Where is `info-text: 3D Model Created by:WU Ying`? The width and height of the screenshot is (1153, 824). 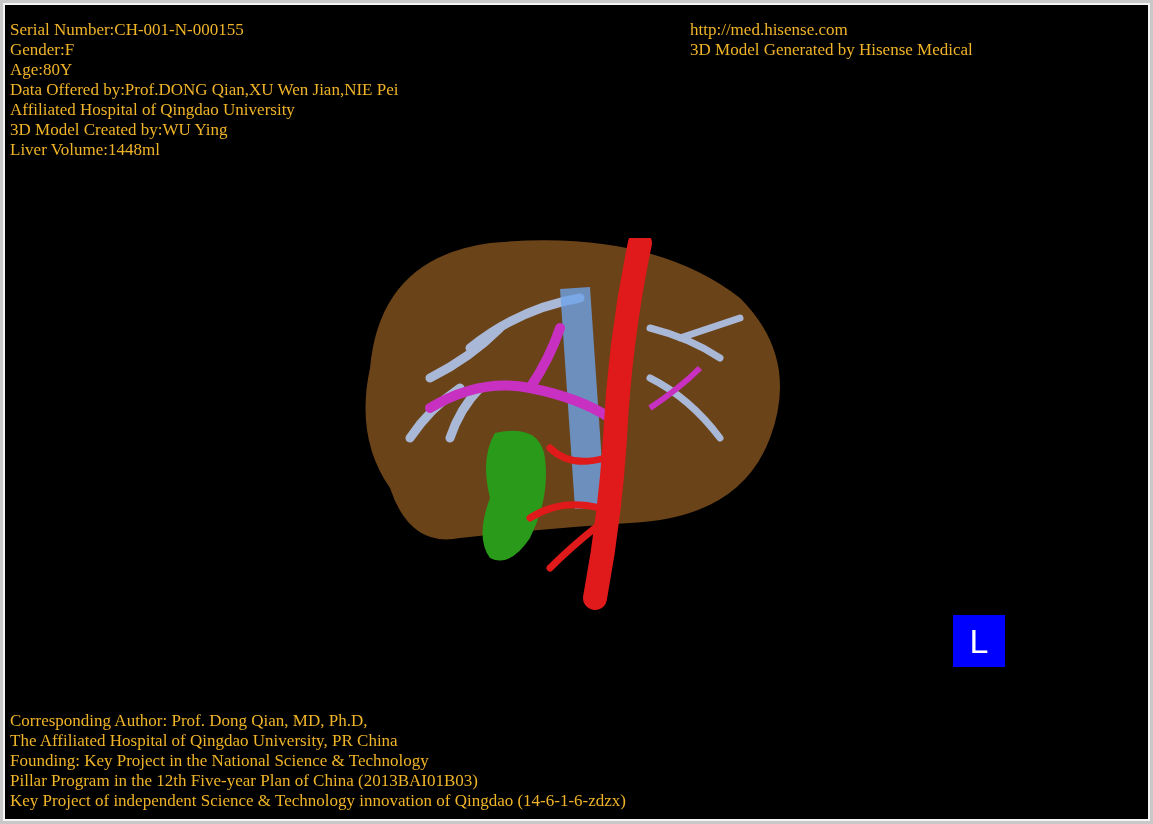
info-text: 3D Model Created by:WU Ying is located at coordinates (119, 130).